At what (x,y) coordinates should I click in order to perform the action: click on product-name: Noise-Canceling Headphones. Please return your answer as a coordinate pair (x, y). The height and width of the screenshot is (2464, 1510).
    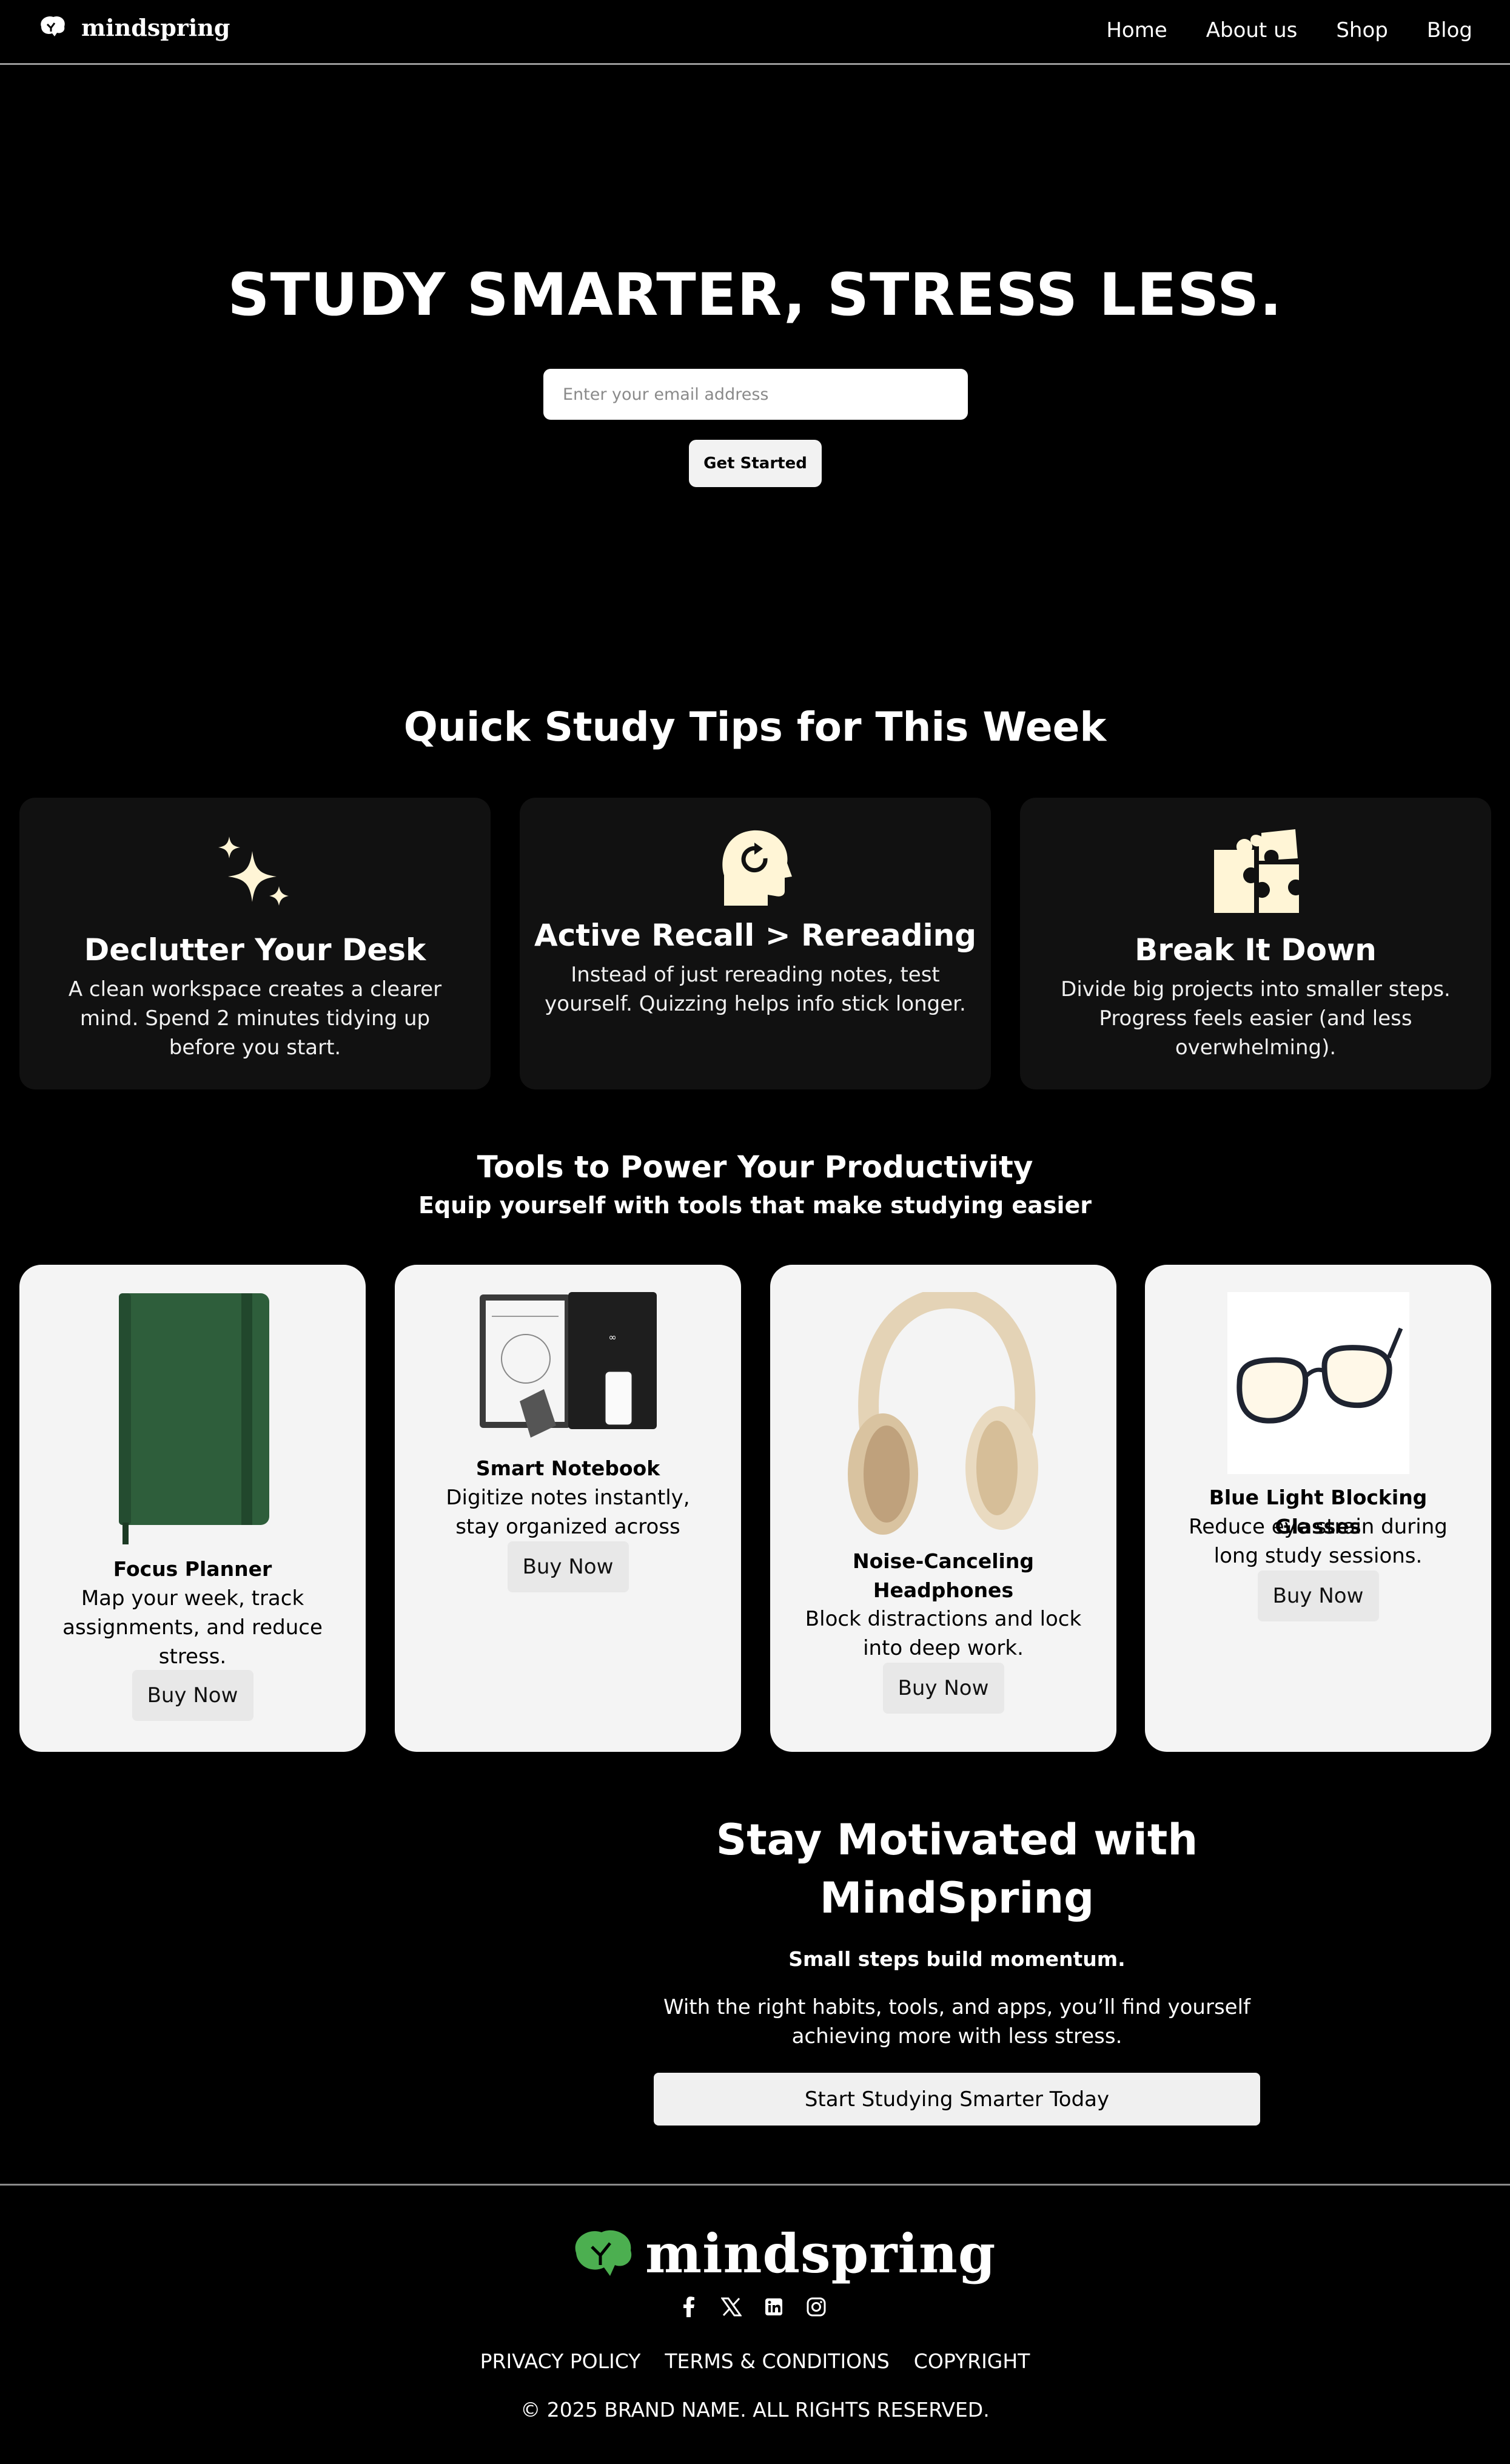
    Looking at the image, I should click on (943, 1576).